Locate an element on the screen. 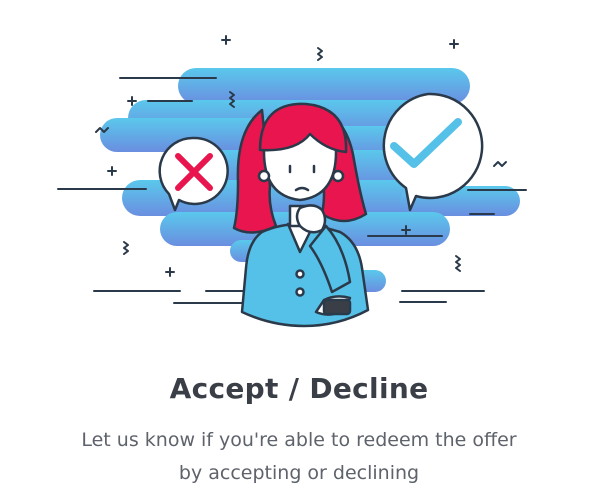 This screenshot has width=598, height=504. woman-character is located at coordinates (301, 215).